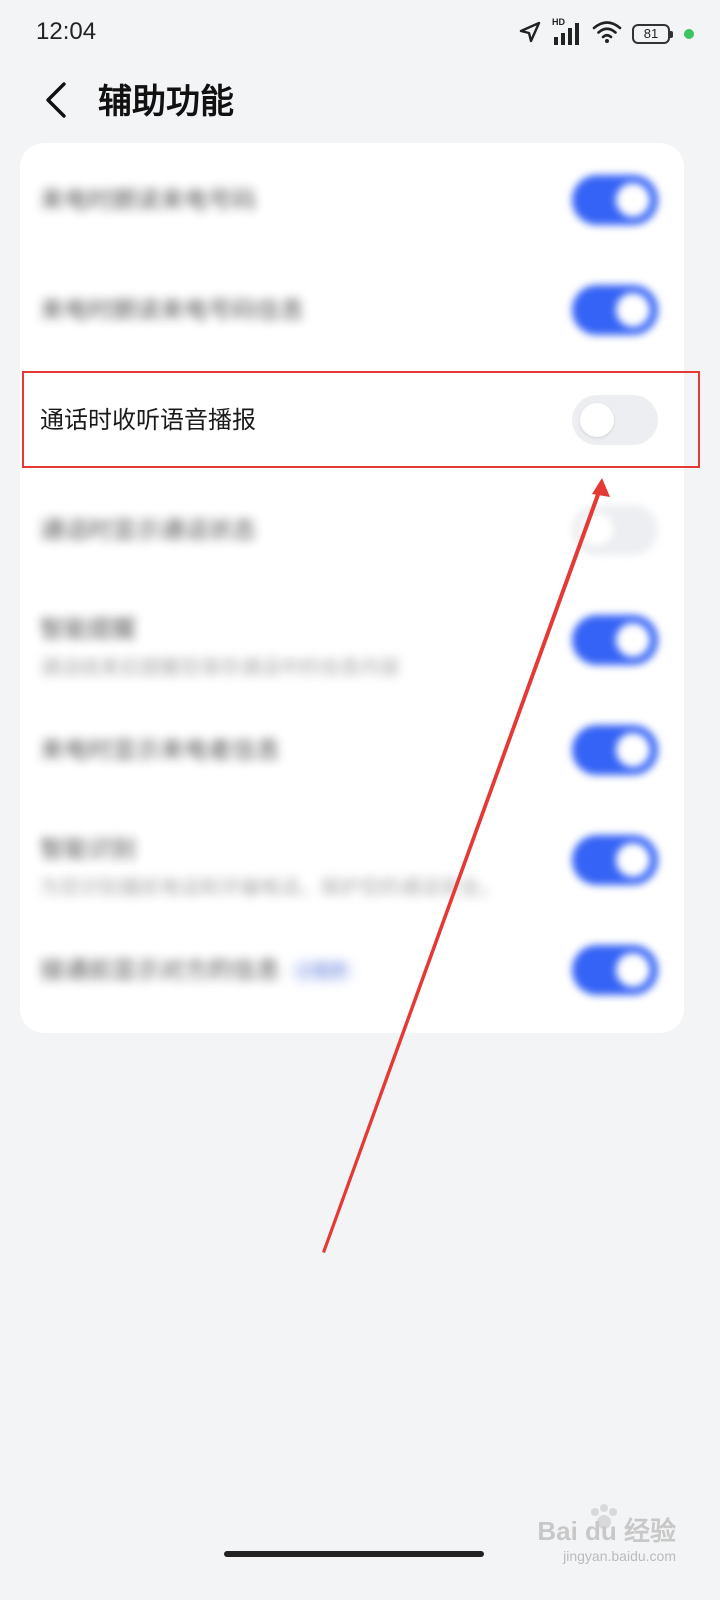  Describe the element at coordinates (352, 860) in the screenshot. I see `setting-row: 智能识别 为您识别骚扰电话和诈骗电话，保护您的通话安全。` at that location.